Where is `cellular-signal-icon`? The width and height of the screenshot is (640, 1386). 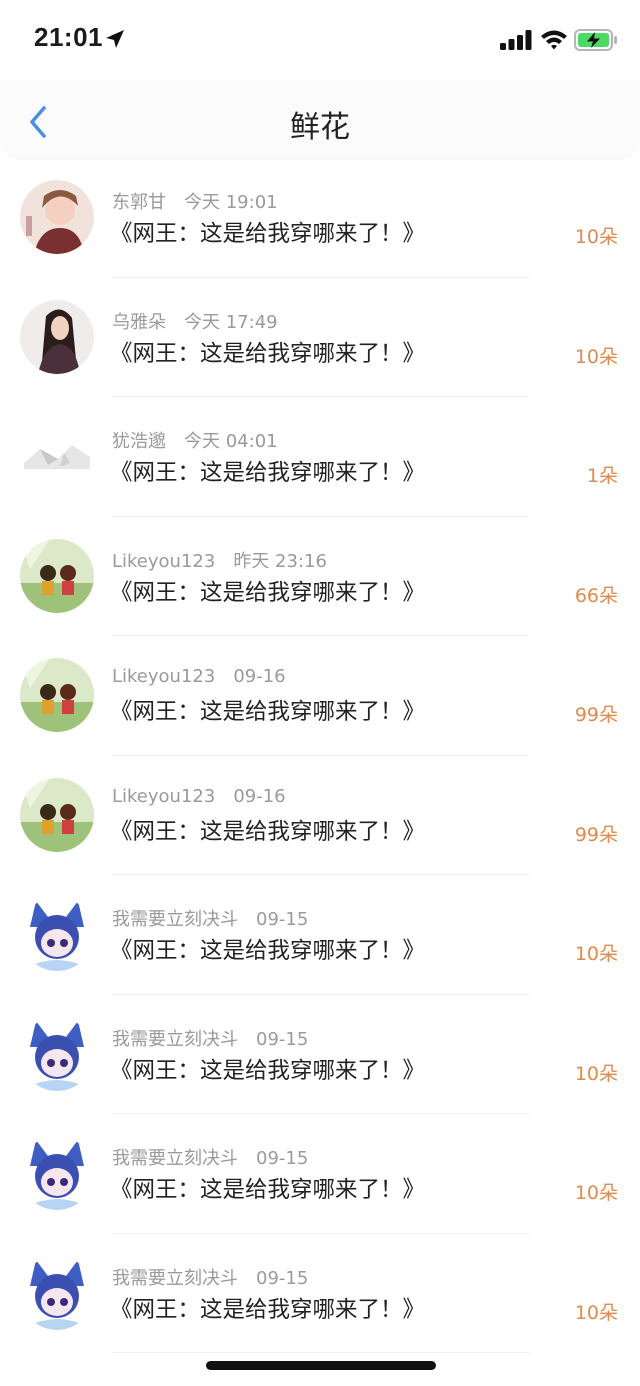
cellular-signal-icon is located at coordinates (516, 40).